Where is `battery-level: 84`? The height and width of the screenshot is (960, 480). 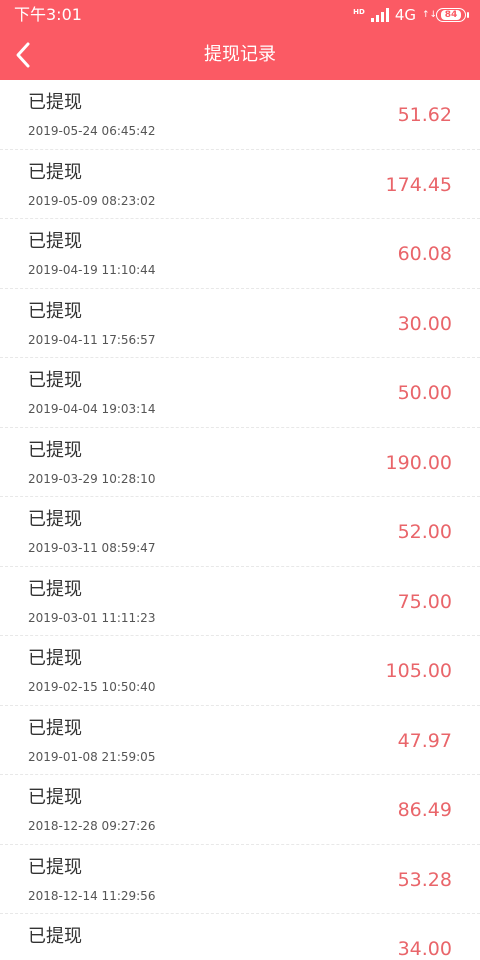 battery-level: 84 is located at coordinates (451, 15).